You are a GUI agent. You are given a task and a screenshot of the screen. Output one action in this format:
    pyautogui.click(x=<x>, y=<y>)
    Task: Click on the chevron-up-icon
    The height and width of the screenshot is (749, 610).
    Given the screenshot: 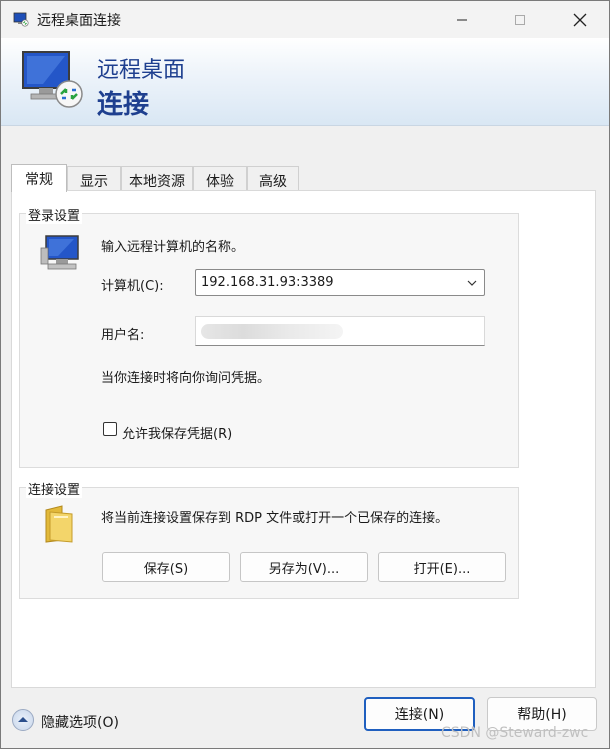 What is the action you would take?
    pyautogui.click(x=23, y=719)
    